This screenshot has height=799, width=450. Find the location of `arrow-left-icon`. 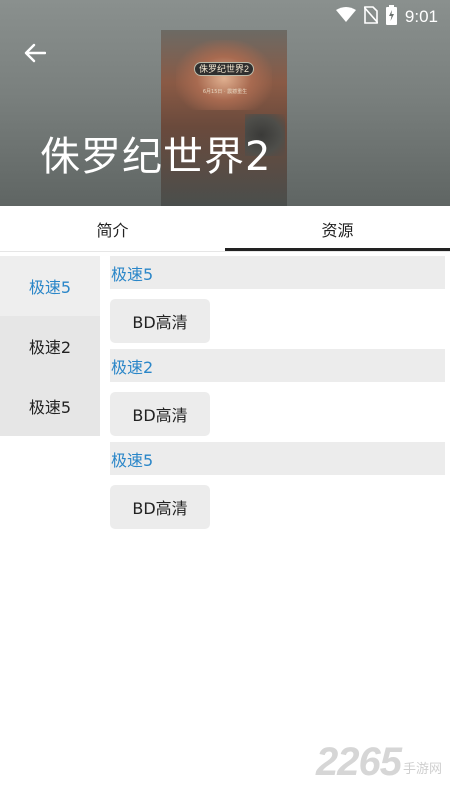

arrow-left-icon is located at coordinates (35, 55).